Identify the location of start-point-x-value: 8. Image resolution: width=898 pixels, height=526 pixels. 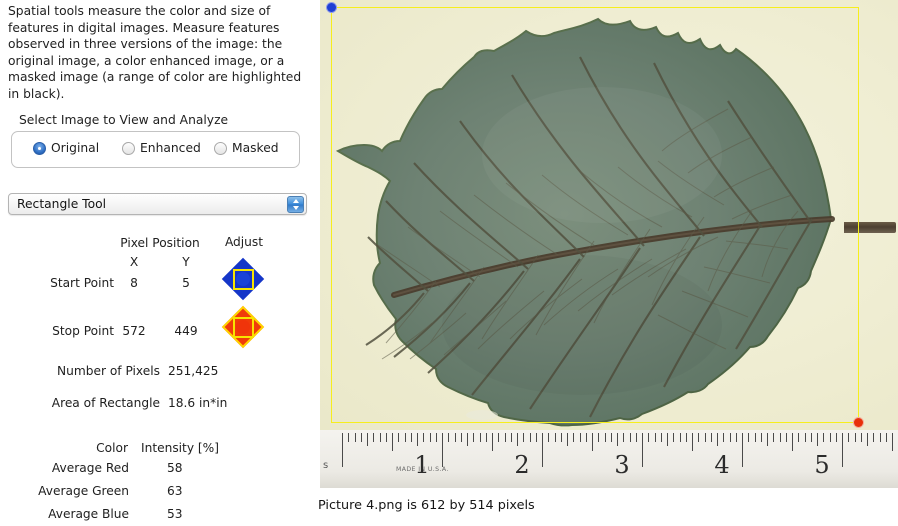
(134, 283).